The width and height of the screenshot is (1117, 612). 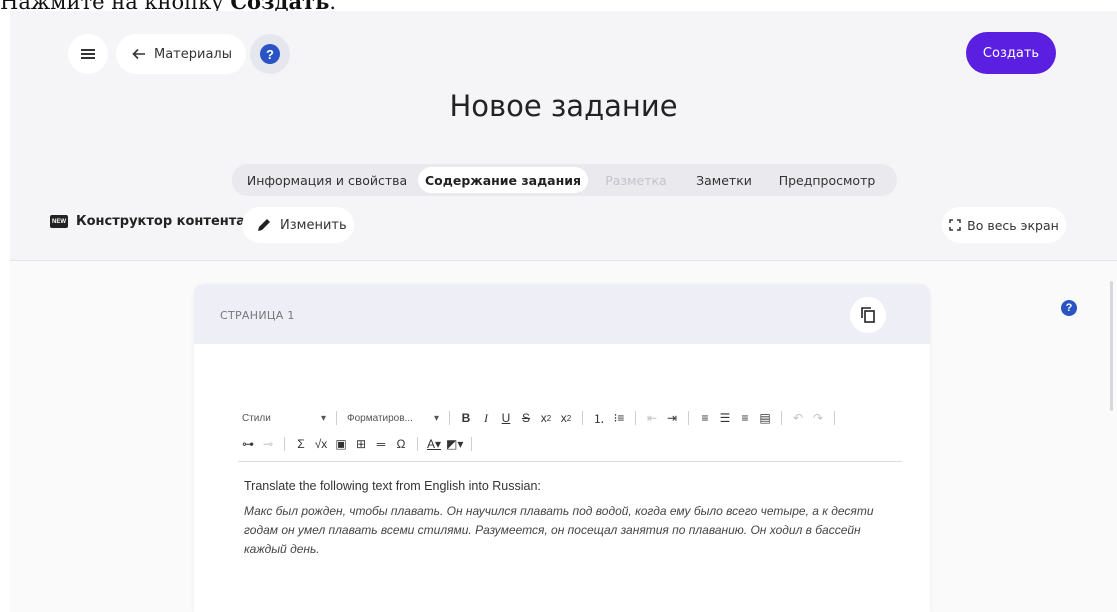 I want to click on arrow-left-icon, so click(x=138, y=54).